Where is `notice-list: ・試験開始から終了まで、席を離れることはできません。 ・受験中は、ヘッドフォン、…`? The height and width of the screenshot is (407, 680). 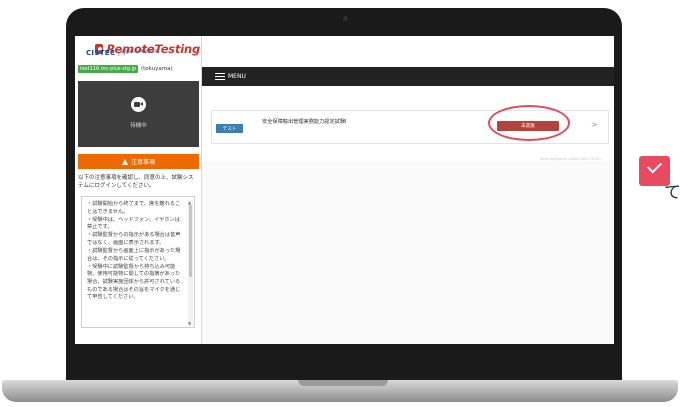
notice-list: ・試験開始から終了まで、席を離れることはできません。 ・受験中は、ヘッドフォン、… is located at coordinates (136, 251).